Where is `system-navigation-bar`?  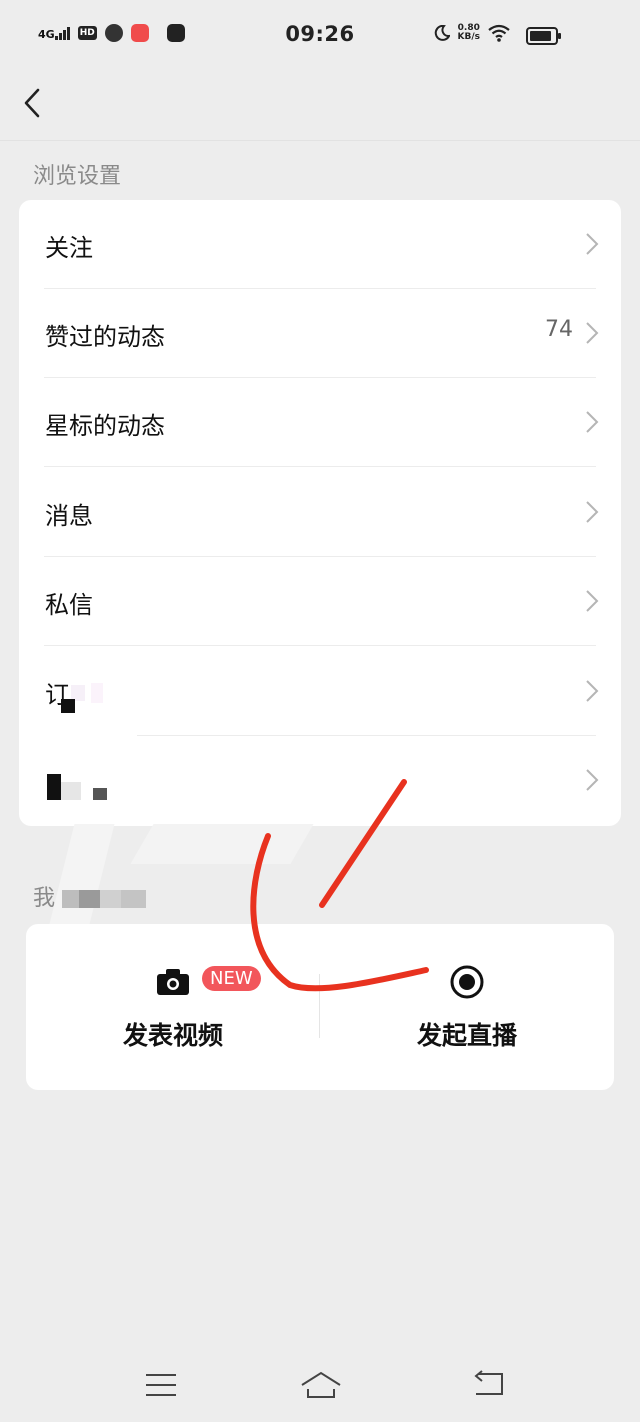
system-navigation-bar is located at coordinates (320, 1381).